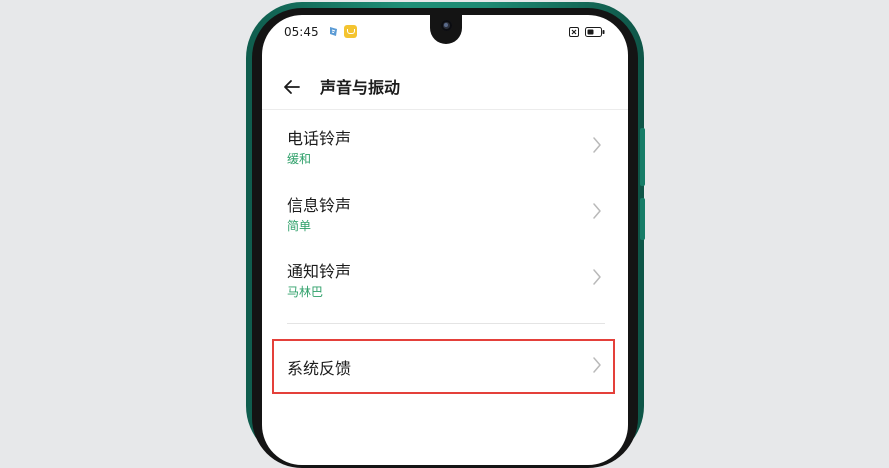 This screenshot has height=468, width=889. I want to click on phone-ringtone-label: 电话铃声, so click(319, 138).